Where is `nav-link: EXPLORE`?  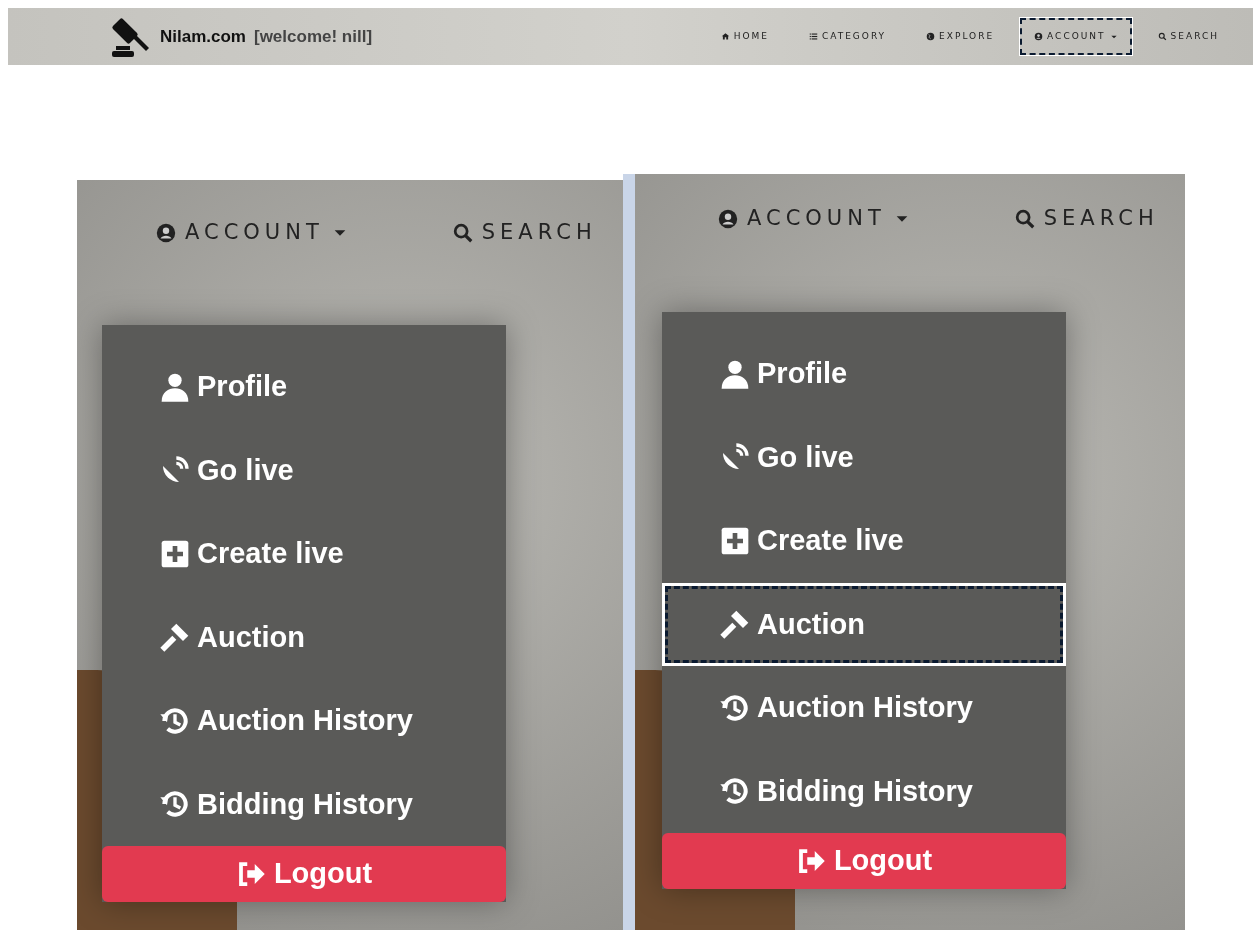
nav-link: EXPLORE is located at coordinates (960, 36).